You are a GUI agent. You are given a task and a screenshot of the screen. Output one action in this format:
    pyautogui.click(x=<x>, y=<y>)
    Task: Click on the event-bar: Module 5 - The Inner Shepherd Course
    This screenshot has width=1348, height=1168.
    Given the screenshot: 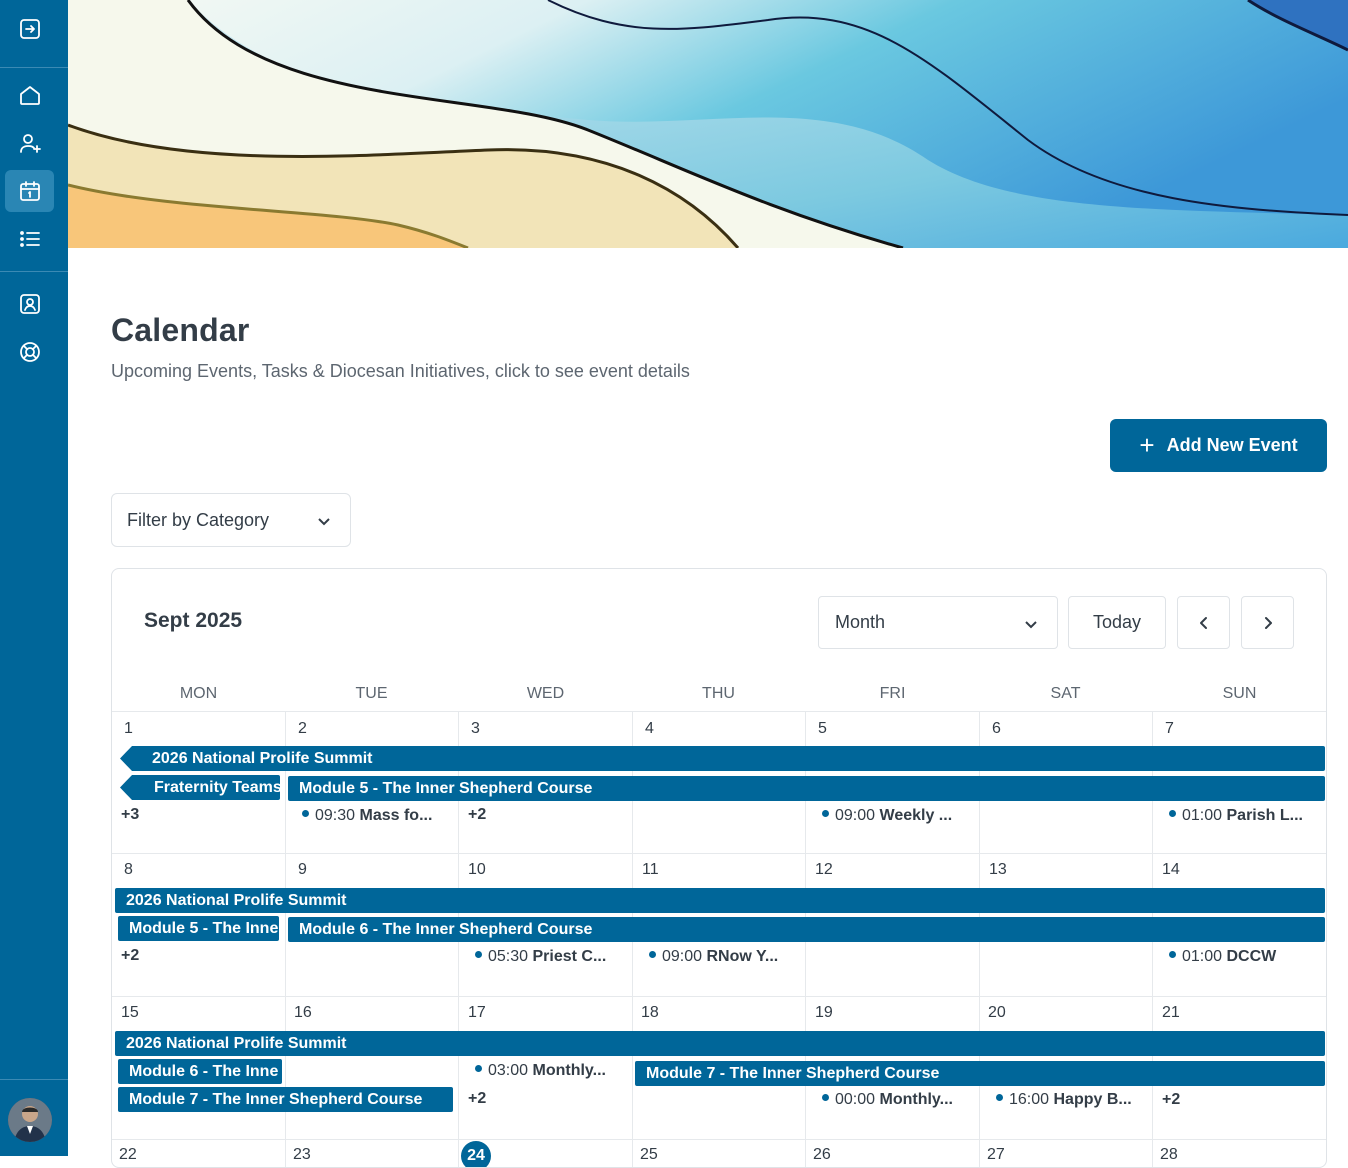 What is the action you would take?
    pyautogui.click(x=806, y=788)
    